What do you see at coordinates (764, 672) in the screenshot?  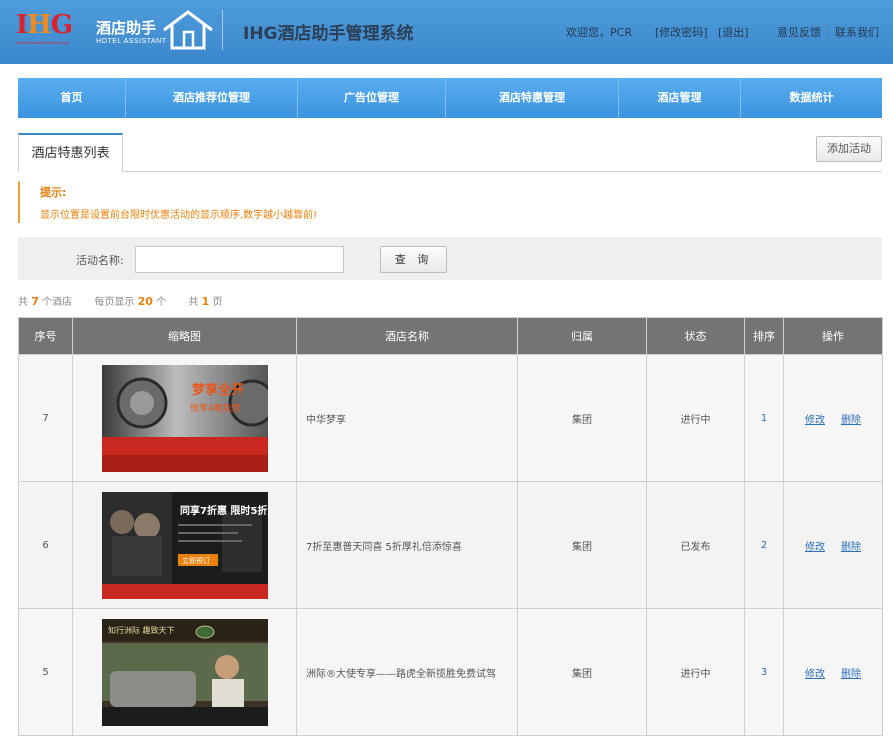 I see `sort-order: 3` at bounding box center [764, 672].